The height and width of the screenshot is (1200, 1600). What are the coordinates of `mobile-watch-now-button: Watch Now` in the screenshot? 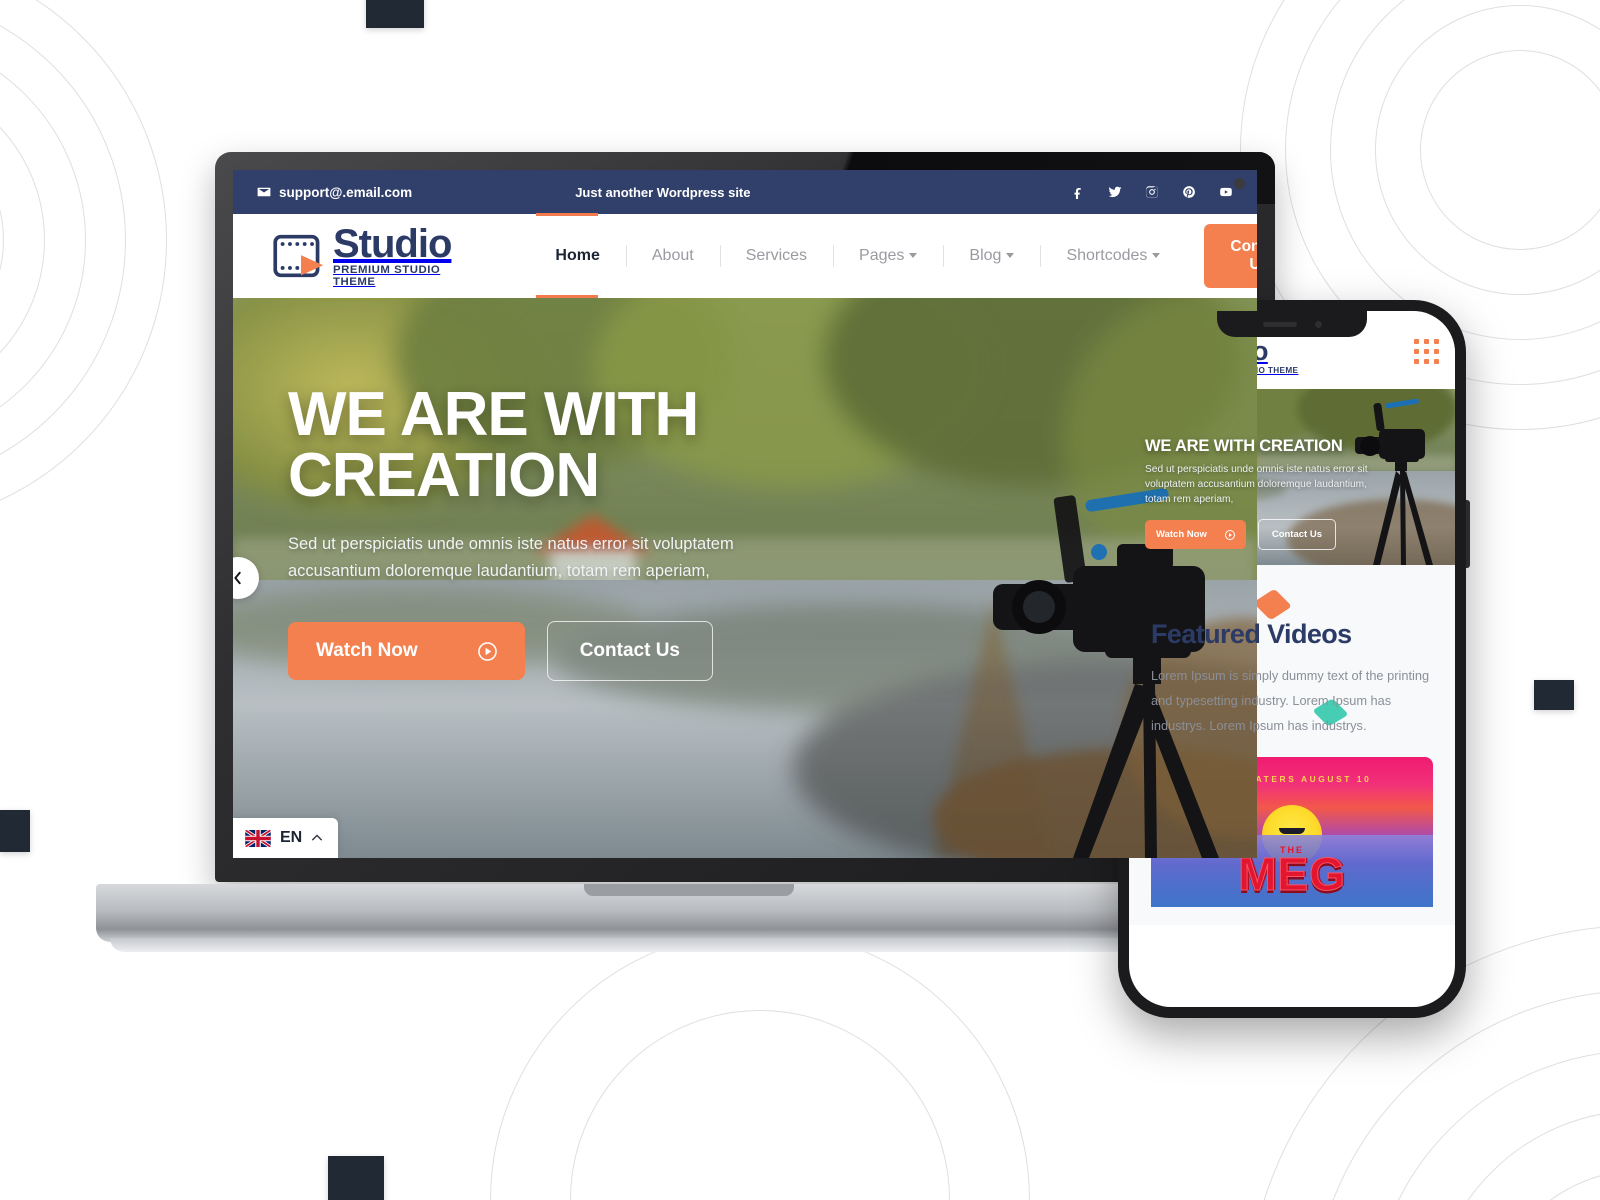 It's located at (1195, 535).